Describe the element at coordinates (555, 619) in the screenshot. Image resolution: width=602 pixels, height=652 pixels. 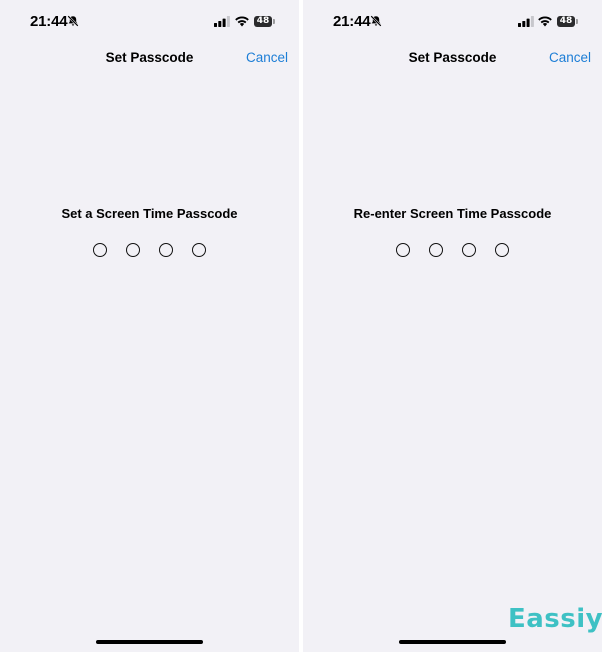
I see `watermark-logo: Eassiy` at that location.